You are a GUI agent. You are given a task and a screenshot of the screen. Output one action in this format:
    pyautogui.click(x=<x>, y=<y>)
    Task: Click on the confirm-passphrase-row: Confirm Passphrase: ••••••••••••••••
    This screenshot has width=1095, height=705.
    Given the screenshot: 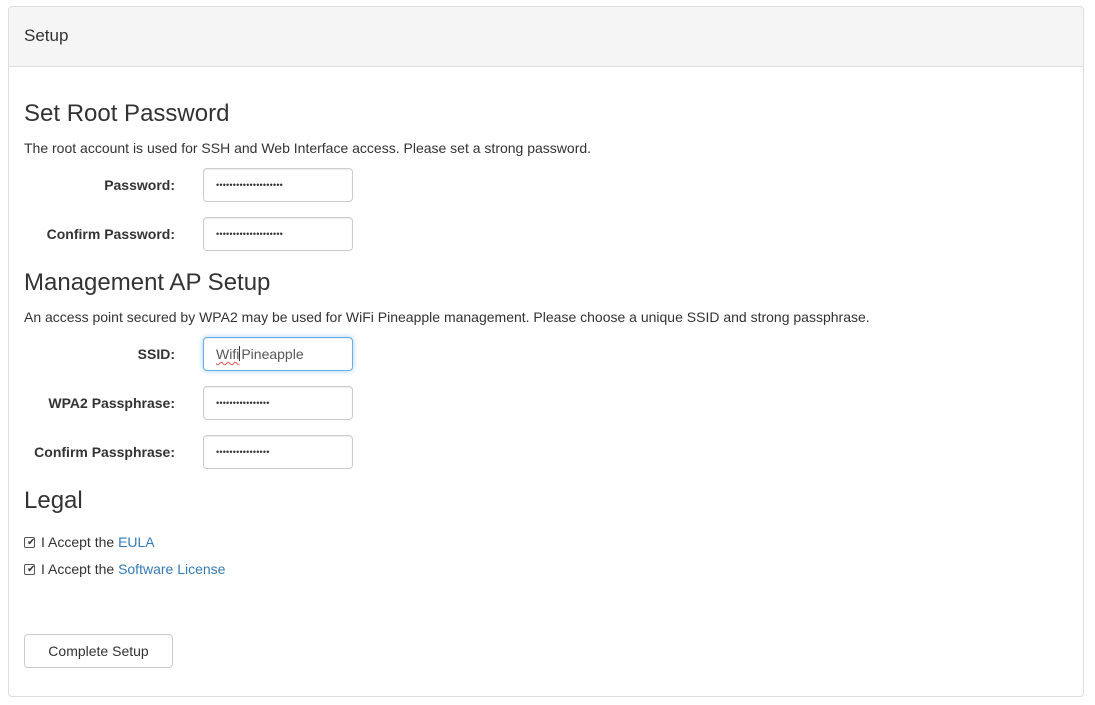 What is the action you would take?
    pyautogui.click(x=209, y=452)
    